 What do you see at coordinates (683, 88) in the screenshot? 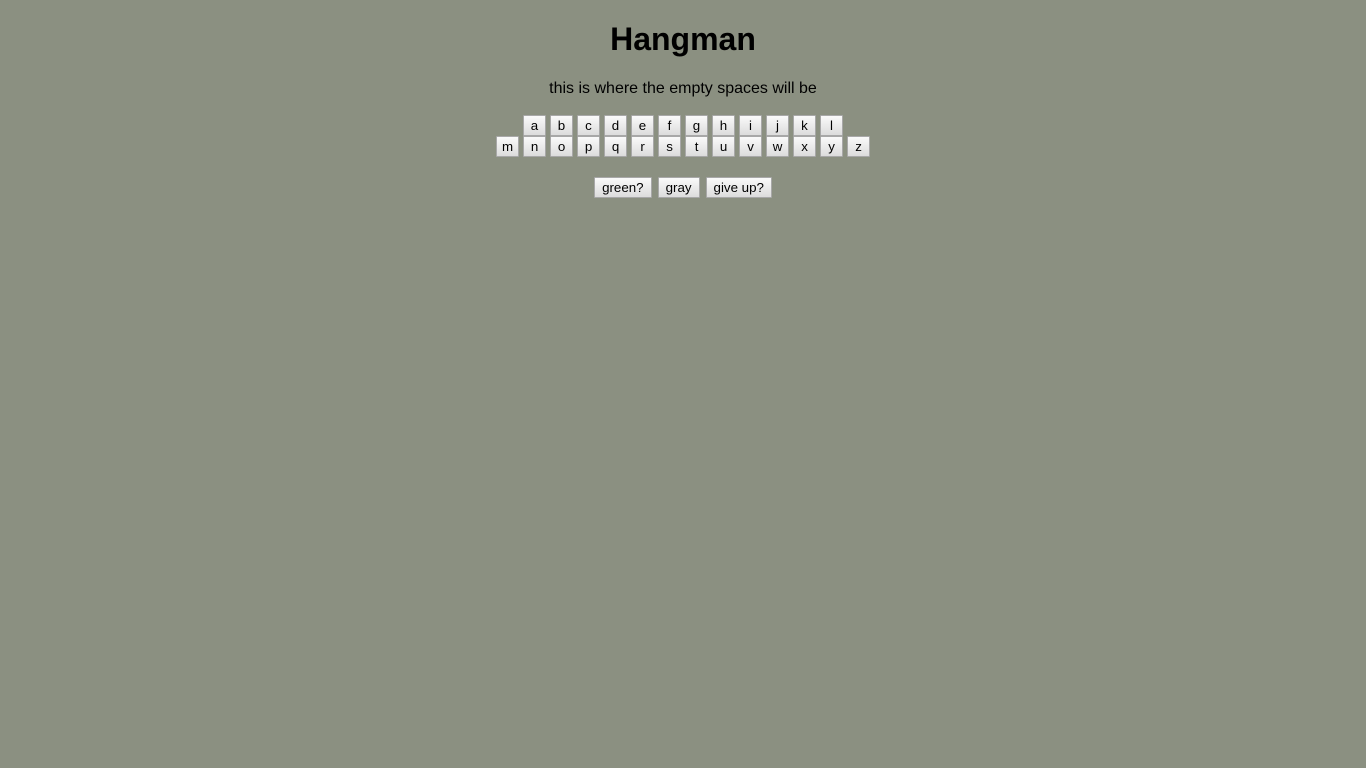
I see `word-display: this is where the empty spaces will be` at bounding box center [683, 88].